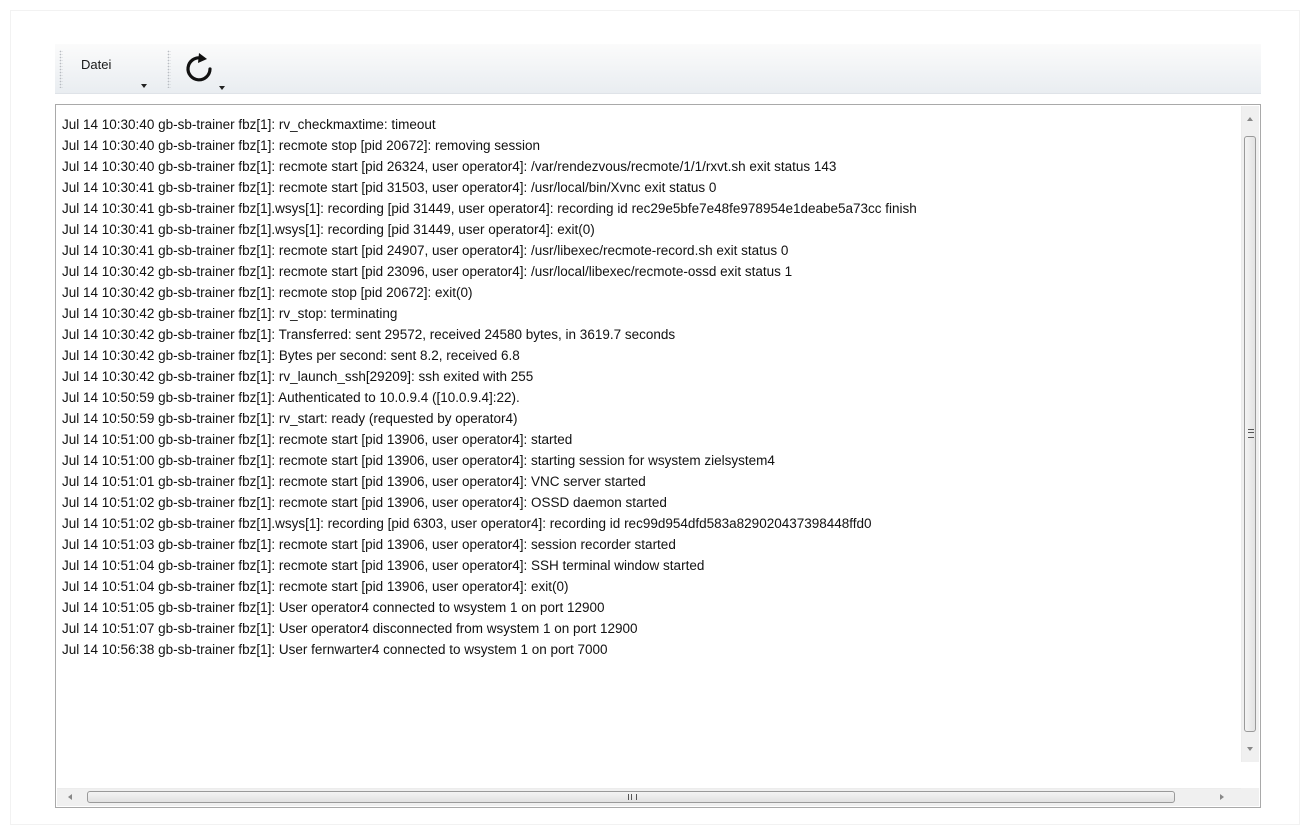 The width and height of the screenshot is (1310, 835). Describe the element at coordinates (1222, 797) in the screenshot. I see `scroll-right-icon` at that location.